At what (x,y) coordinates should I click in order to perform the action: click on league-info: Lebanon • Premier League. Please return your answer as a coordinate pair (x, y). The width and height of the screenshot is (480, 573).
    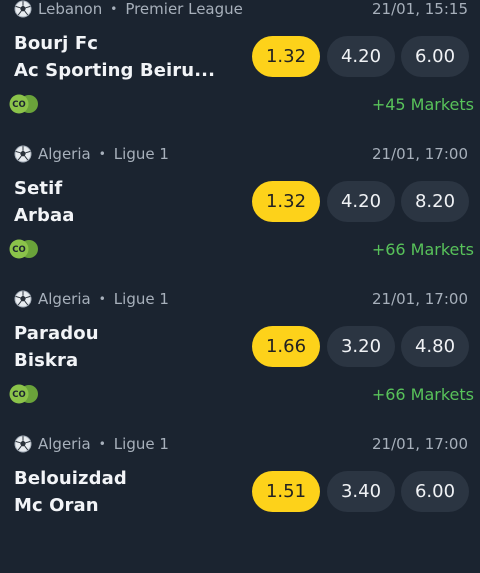
    Looking at the image, I should click on (128, 9).